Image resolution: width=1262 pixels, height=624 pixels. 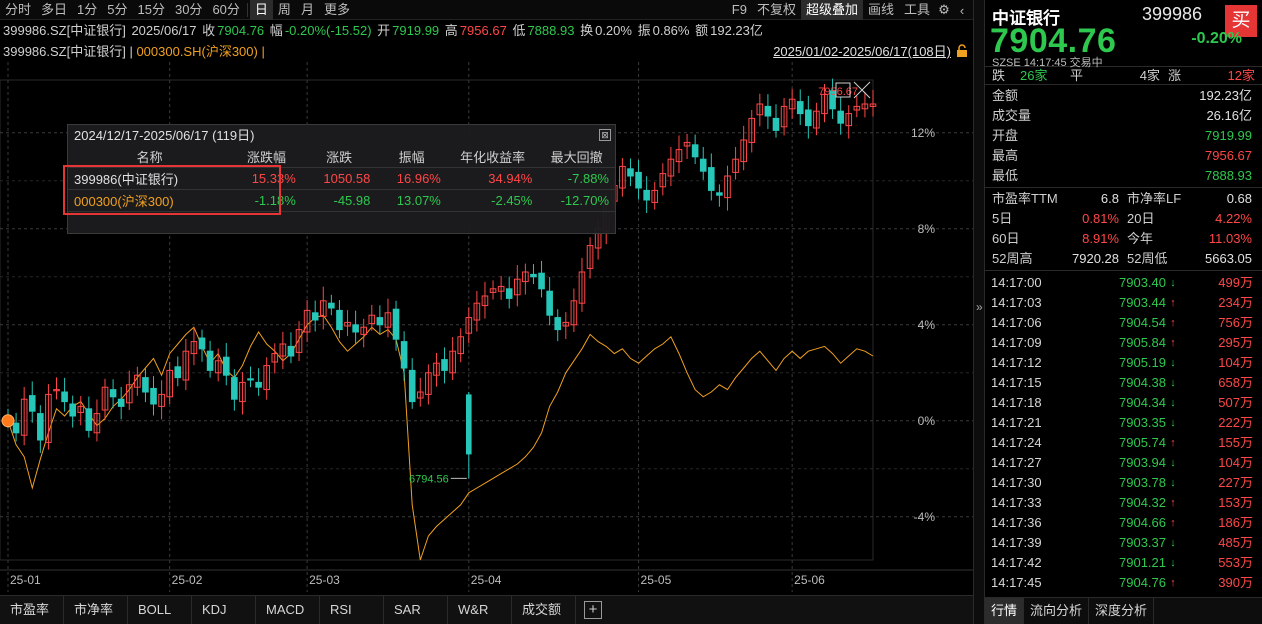 I want to click on panel-collapse-strip: », so click(x=979, y=312).